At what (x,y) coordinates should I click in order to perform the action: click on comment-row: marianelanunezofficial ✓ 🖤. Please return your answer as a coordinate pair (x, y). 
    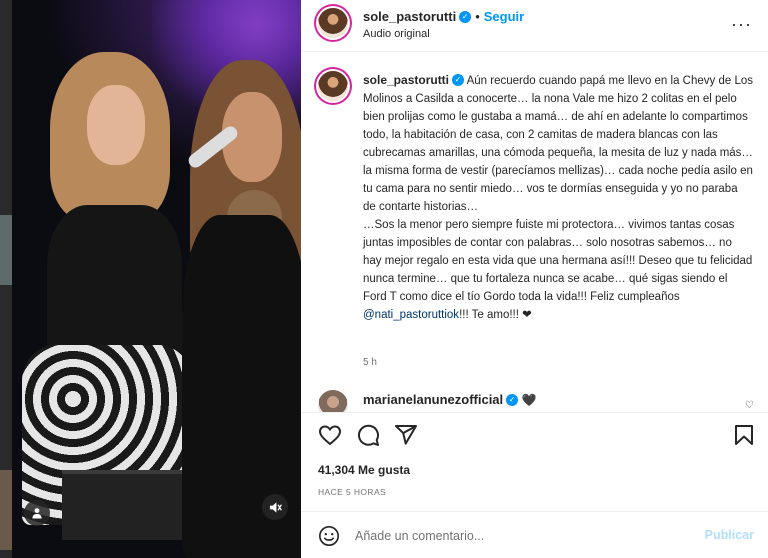
    Looking at the image, I should click on (449, 399).